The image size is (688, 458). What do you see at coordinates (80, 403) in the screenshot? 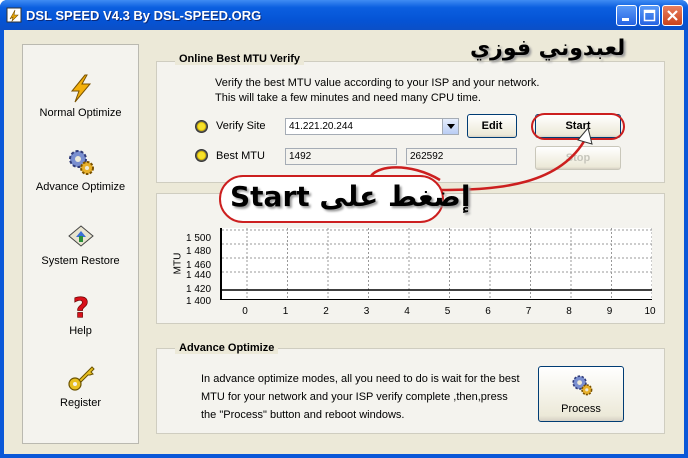
I see `sidebar-item-label: Register` at bounding box center [80, 403].